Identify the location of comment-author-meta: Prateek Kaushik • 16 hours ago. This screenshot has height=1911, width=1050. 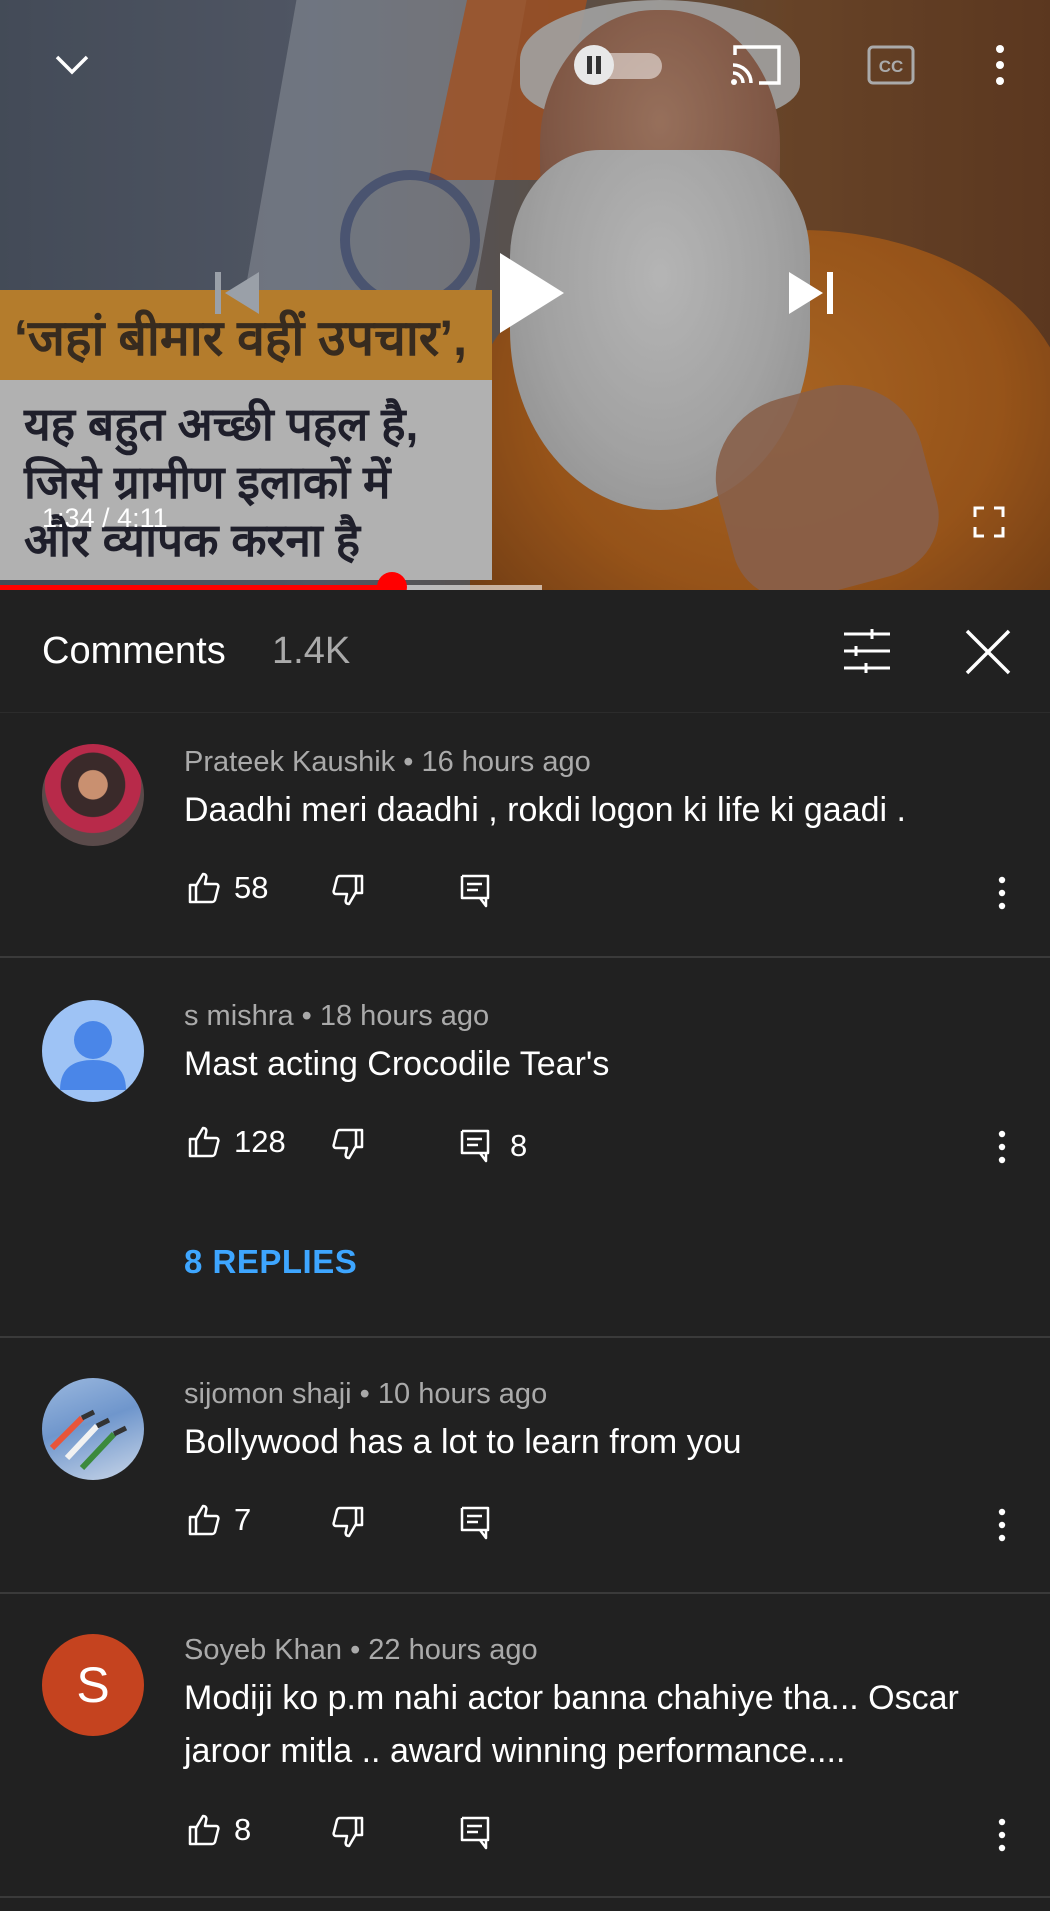
(387, 762).